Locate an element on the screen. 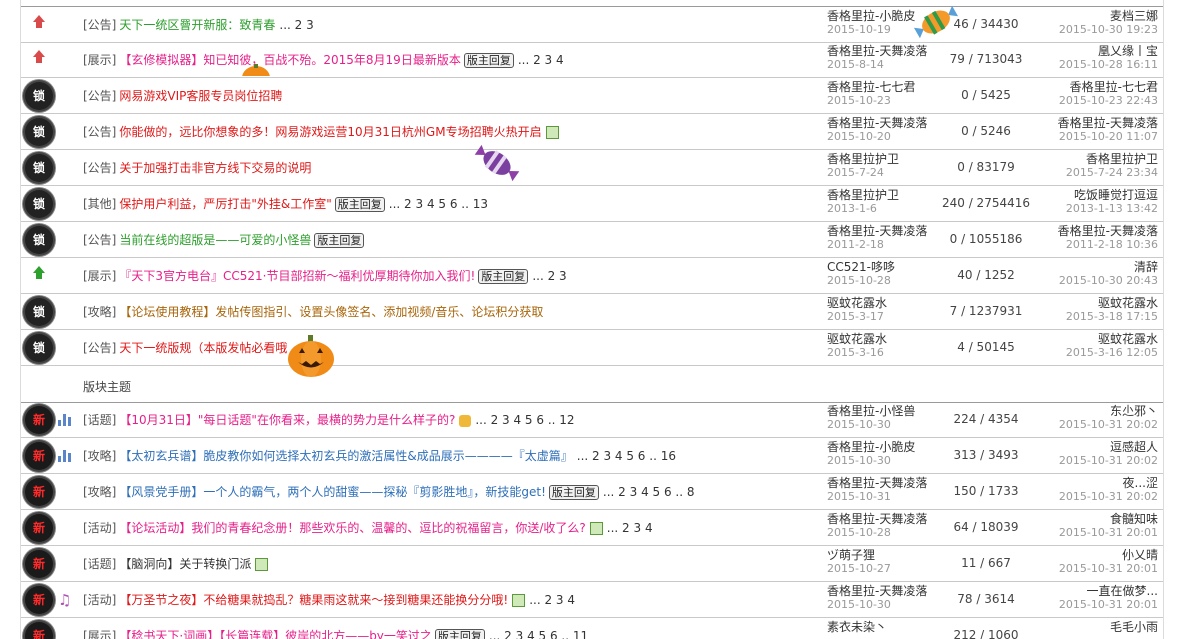 Image resolution: width=1197 pixels, height=639 pixels. last-reply-user: 逗感超人 is located at coordinates (1108, 447).